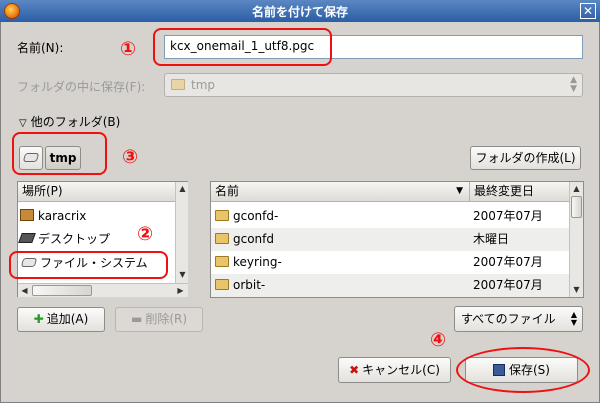  I want to click on col-name-label: 名前, so click(227, 191).